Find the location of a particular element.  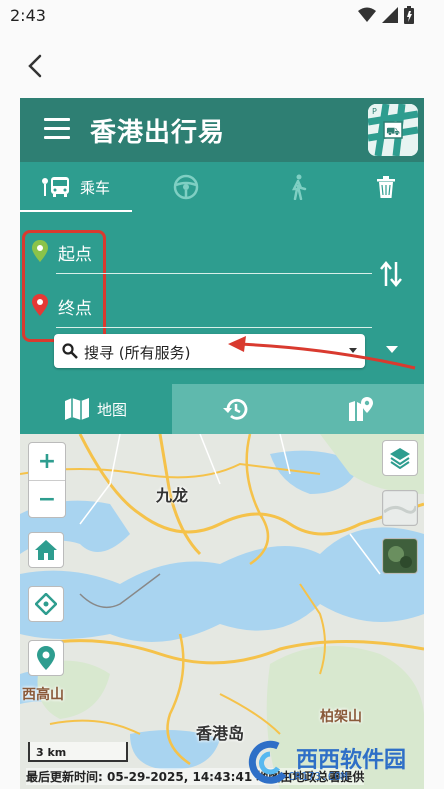

walk-icon is located at coordinates (299, 187).